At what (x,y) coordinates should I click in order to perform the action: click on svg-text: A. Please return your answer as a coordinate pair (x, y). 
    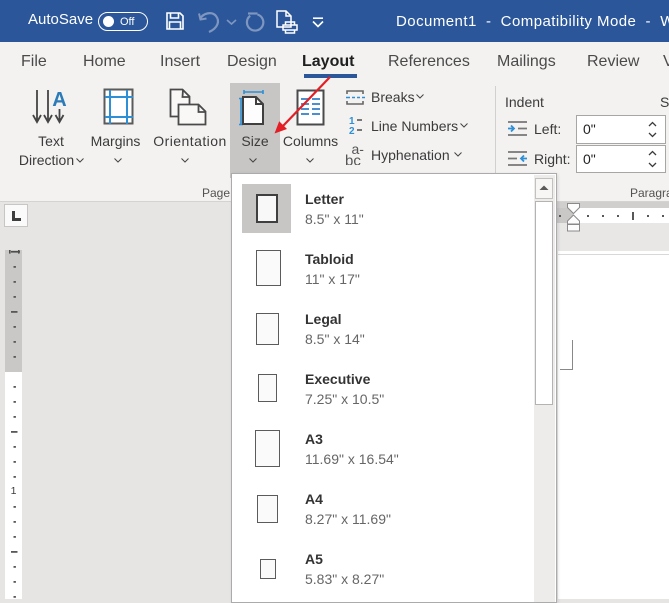
    Looking at the image, I should click on (59, 100).